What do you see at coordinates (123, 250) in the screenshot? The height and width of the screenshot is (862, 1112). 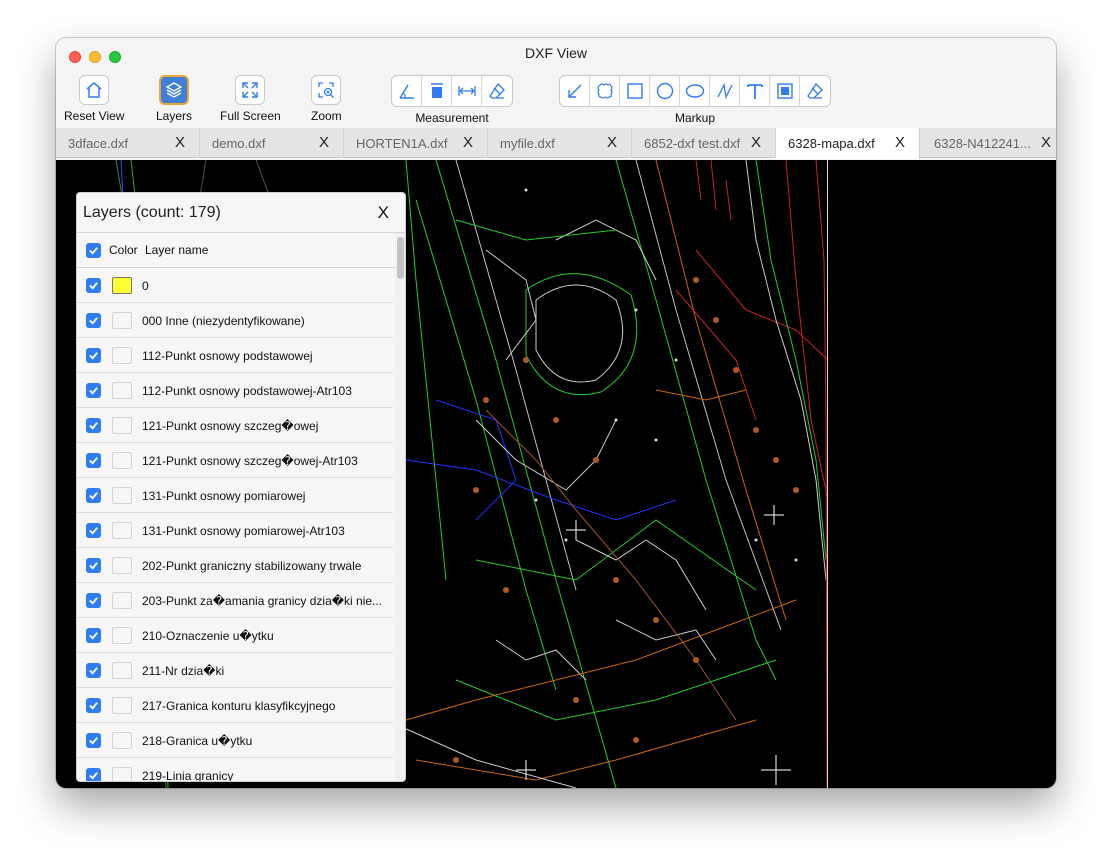 I see `column-color: Color` at bounding box center [123, 250].